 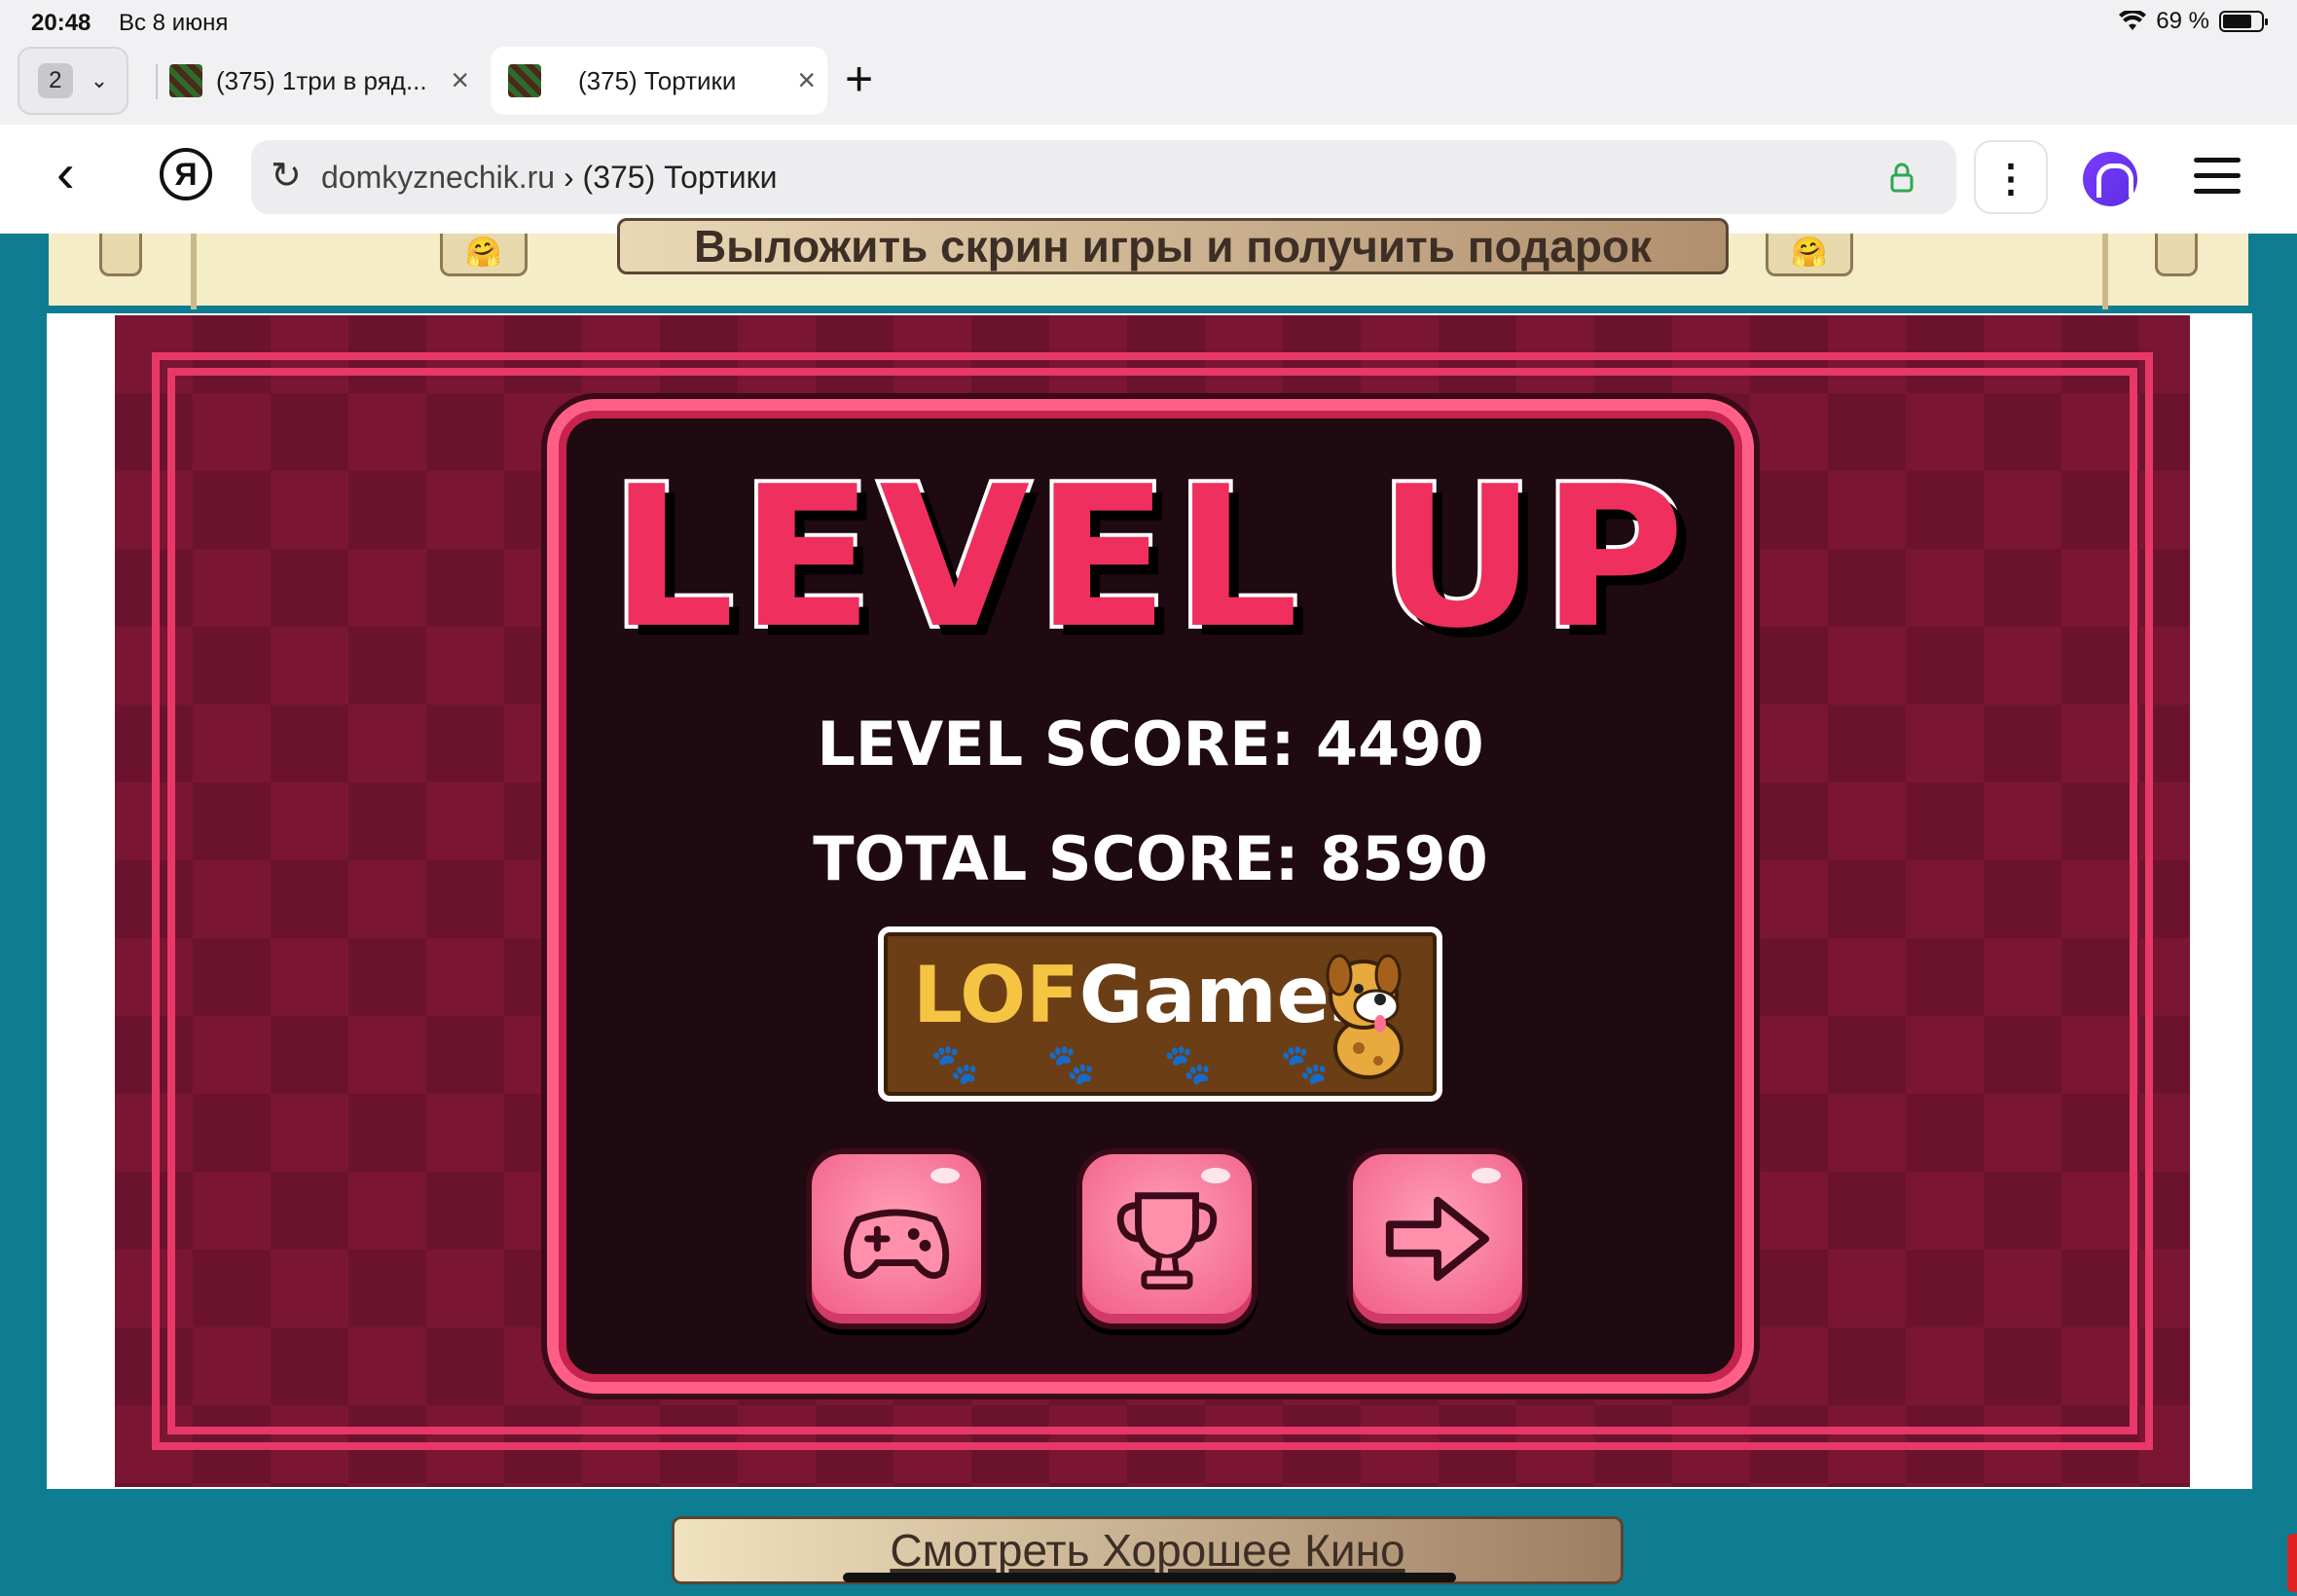 I want to click on clock: 20:48, so click(x=61, y=23).